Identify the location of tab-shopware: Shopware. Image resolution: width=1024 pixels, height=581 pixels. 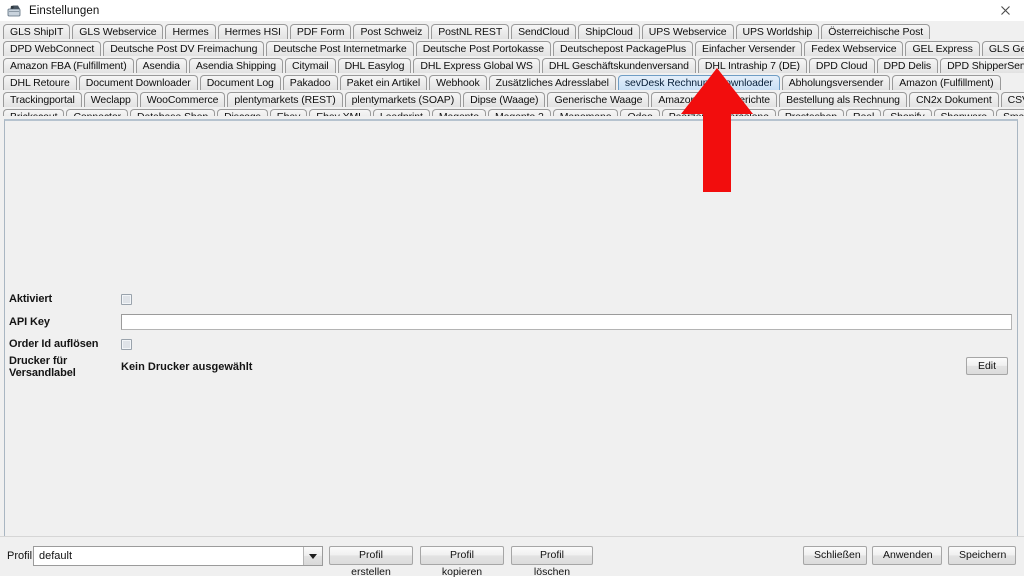
(963, 112).